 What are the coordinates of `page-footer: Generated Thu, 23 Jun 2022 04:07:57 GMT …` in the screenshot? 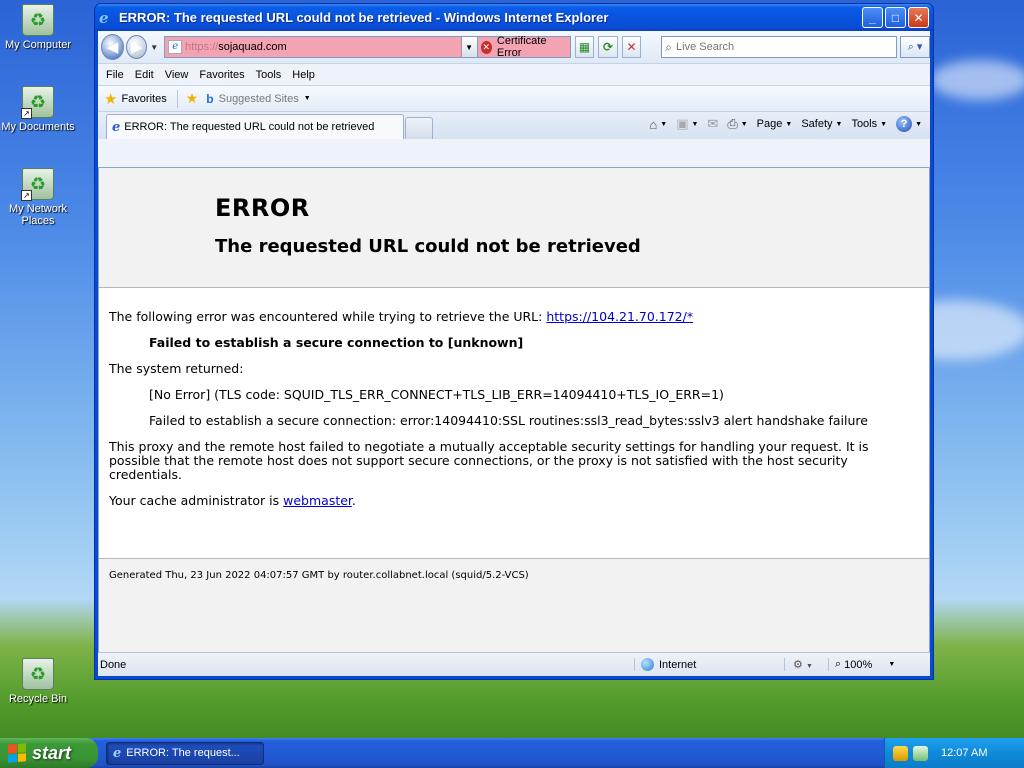 It's located at (514, 605).